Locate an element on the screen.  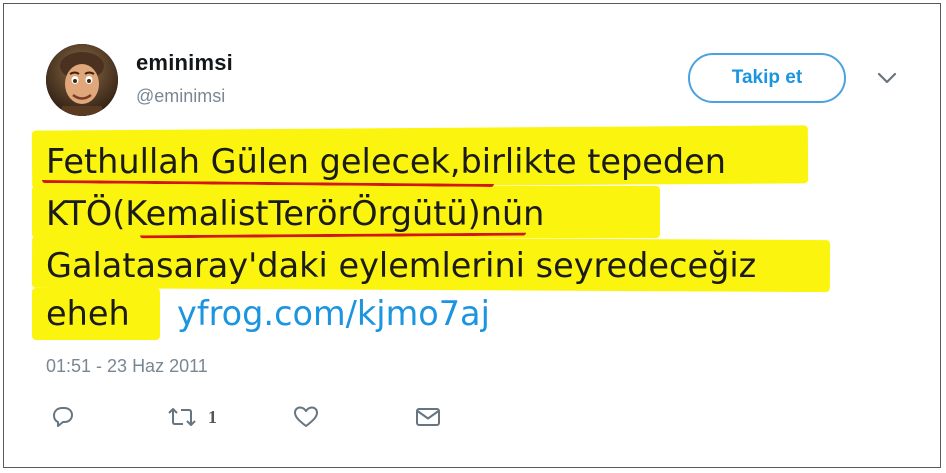
more-options-button is located at coordinates (887, 78).